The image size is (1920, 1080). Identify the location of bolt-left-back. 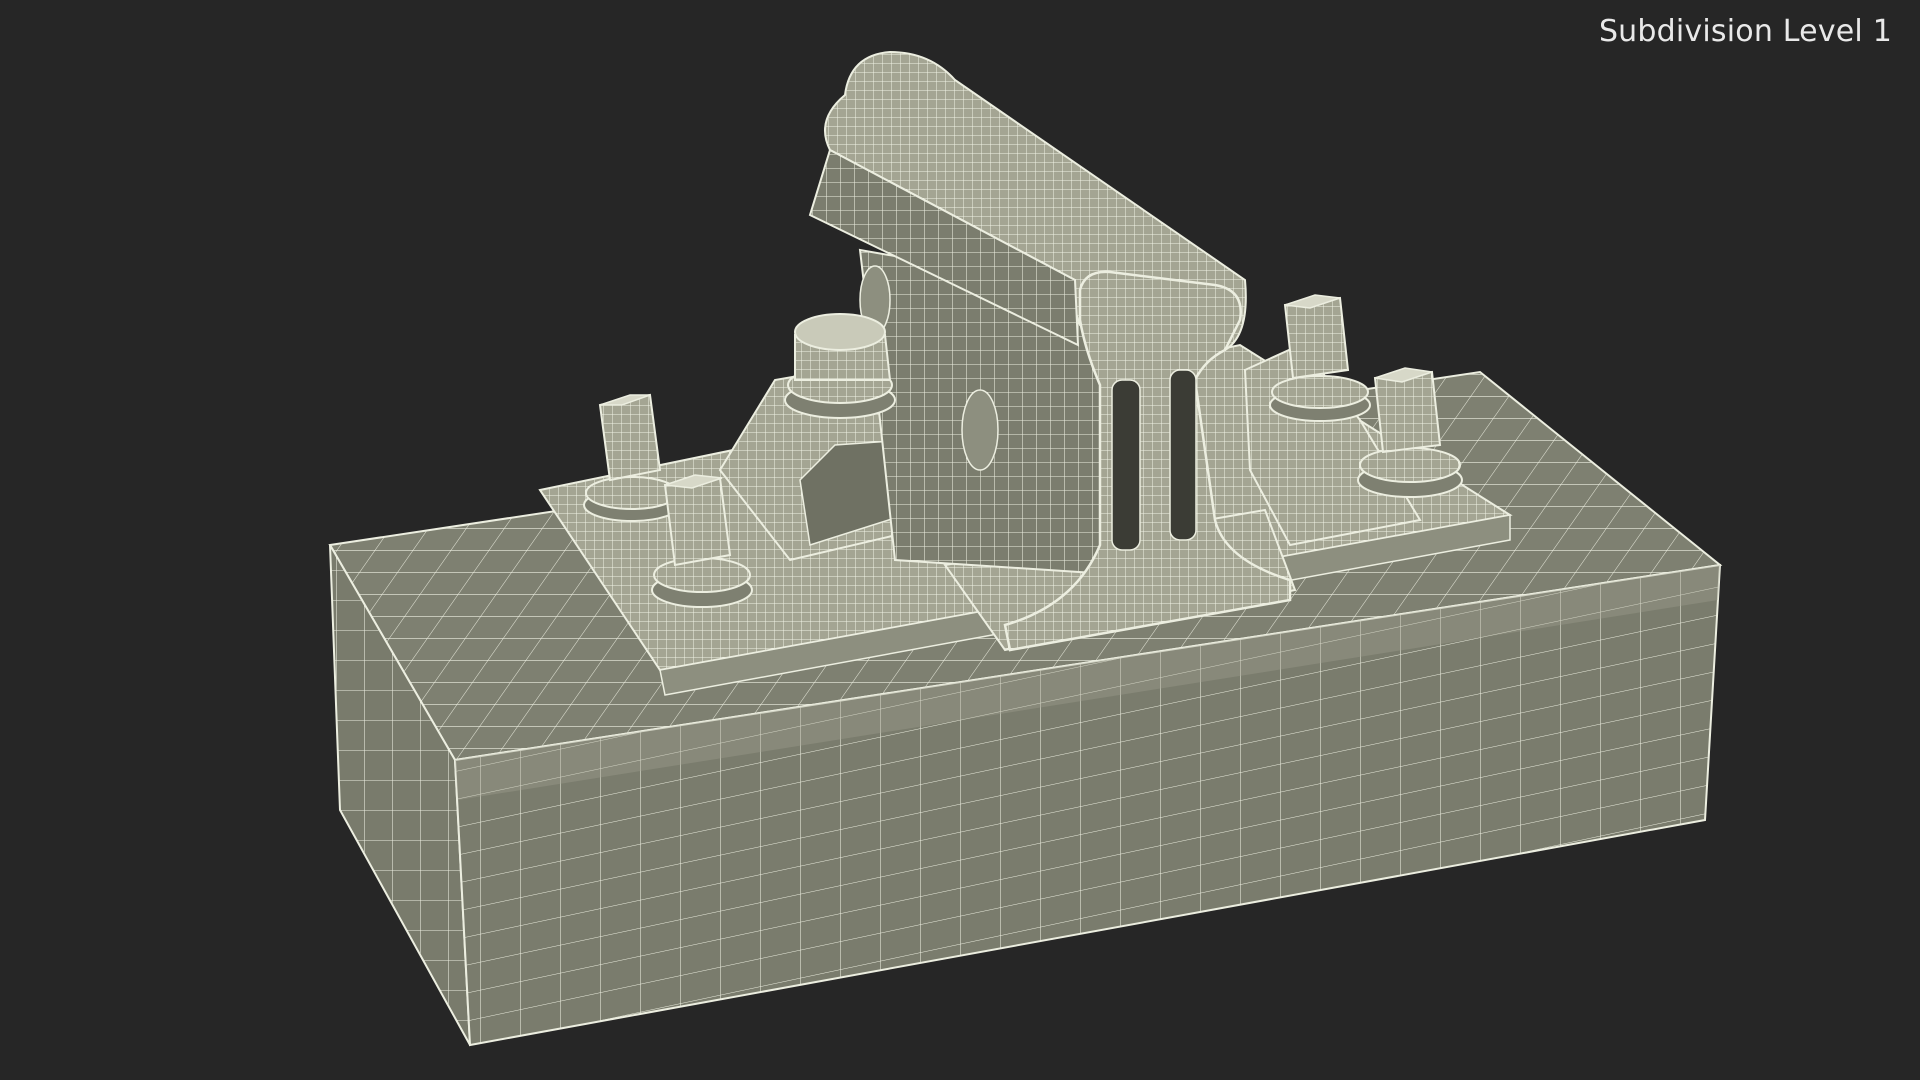
(632, 457).